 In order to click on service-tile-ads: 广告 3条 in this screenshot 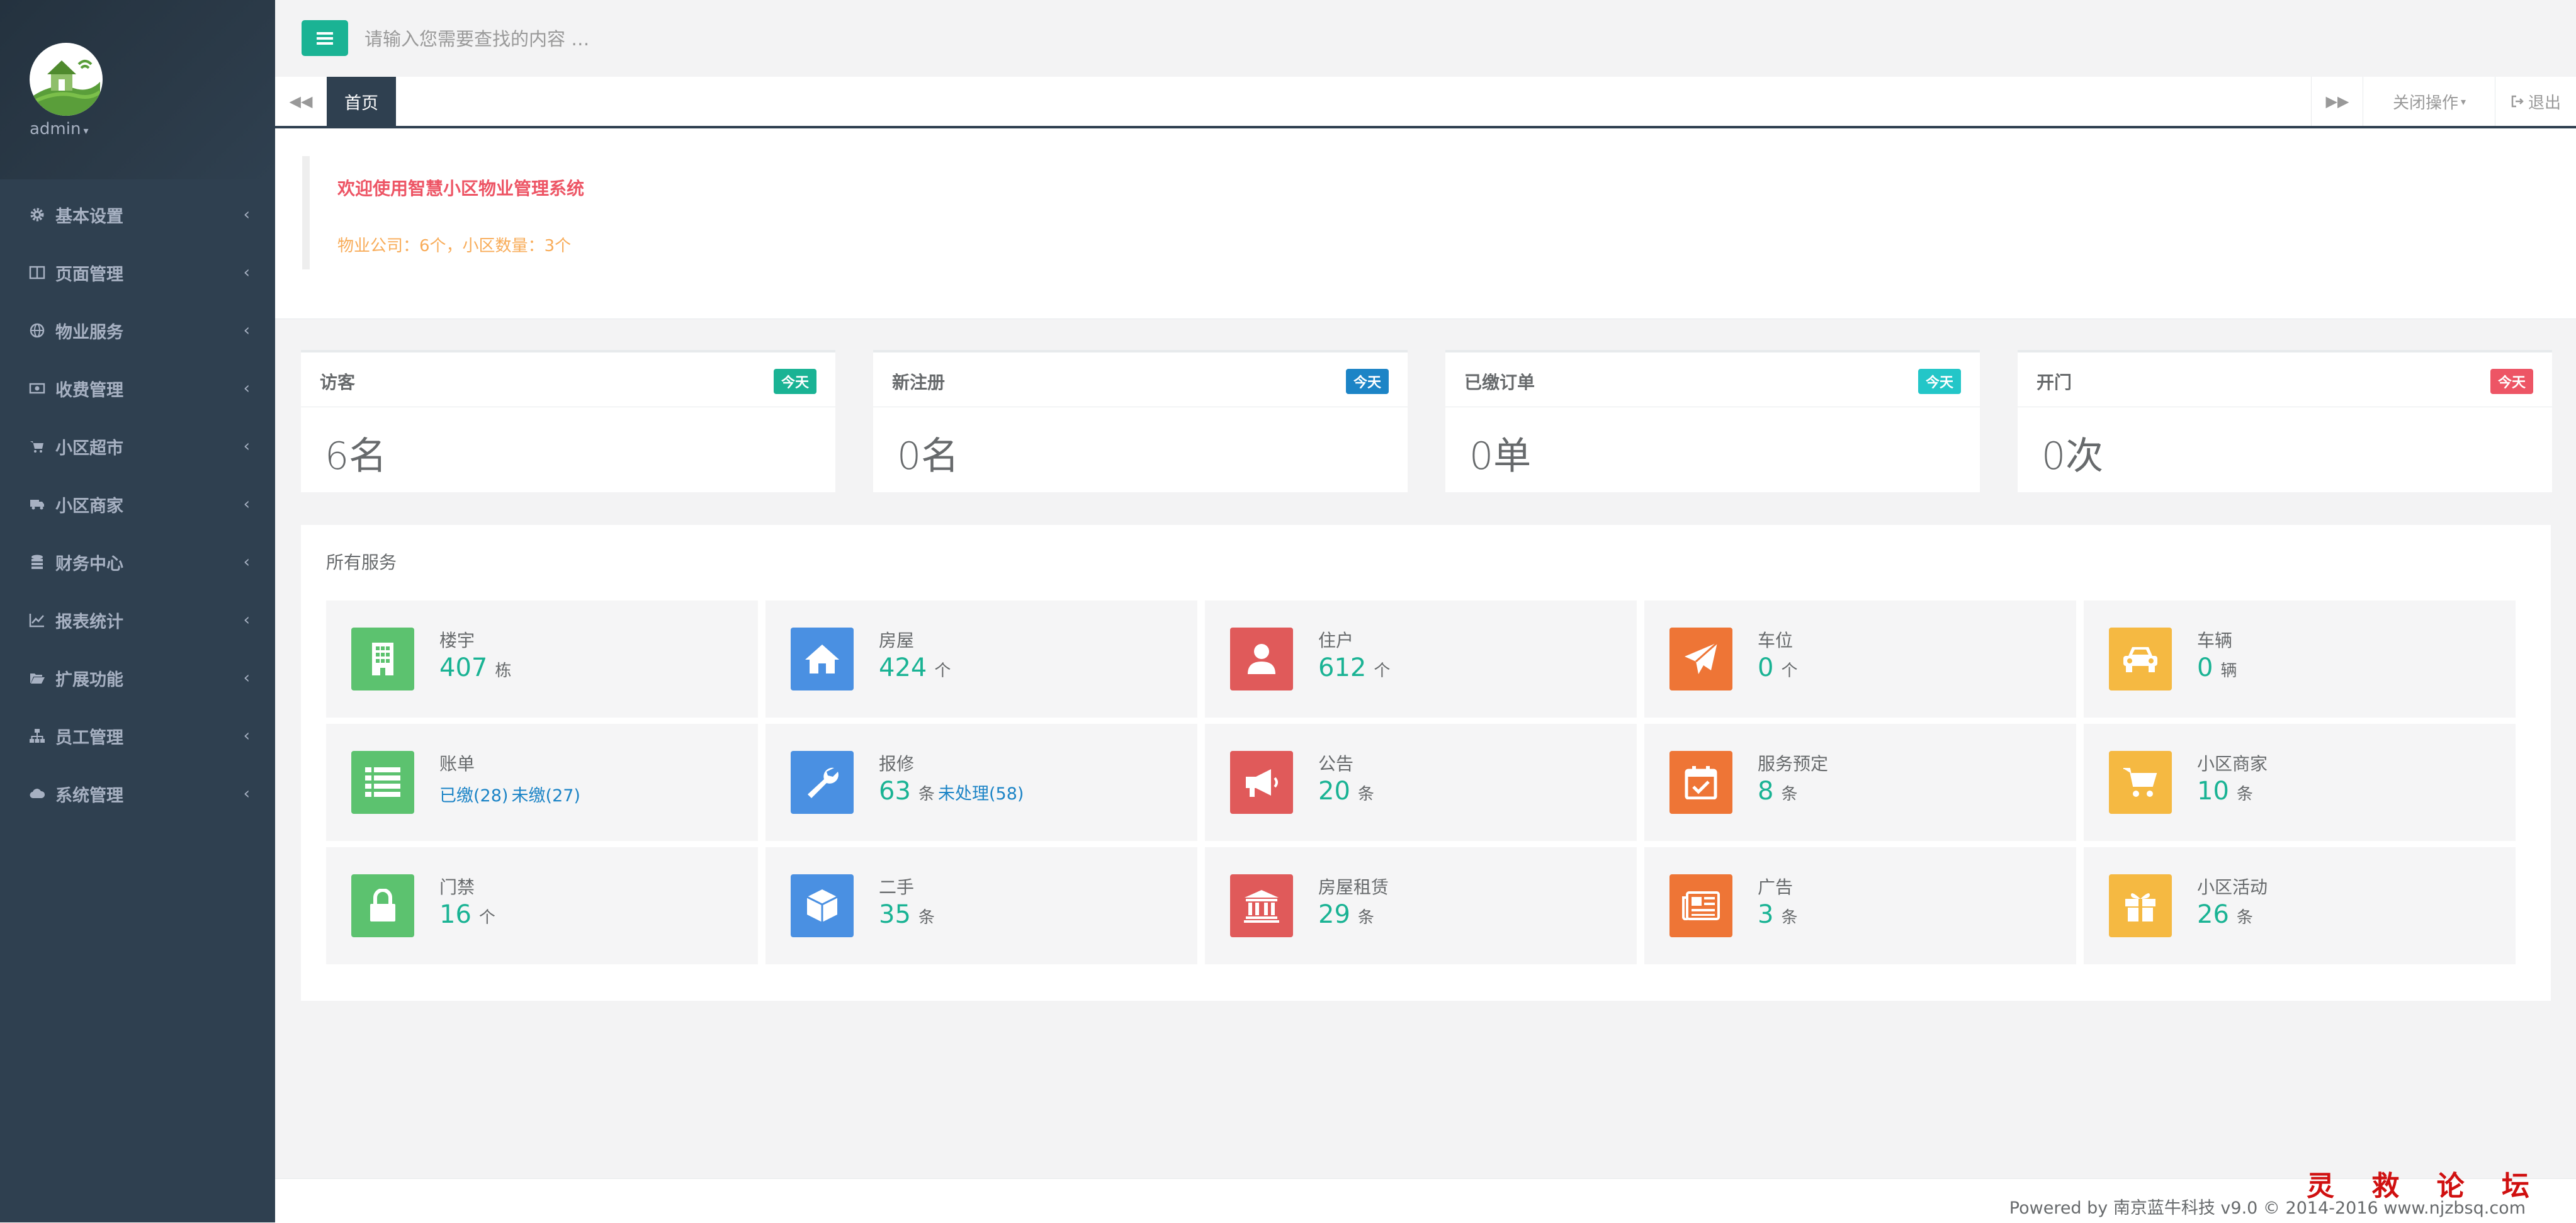, I will do `click(1860, 906)`.